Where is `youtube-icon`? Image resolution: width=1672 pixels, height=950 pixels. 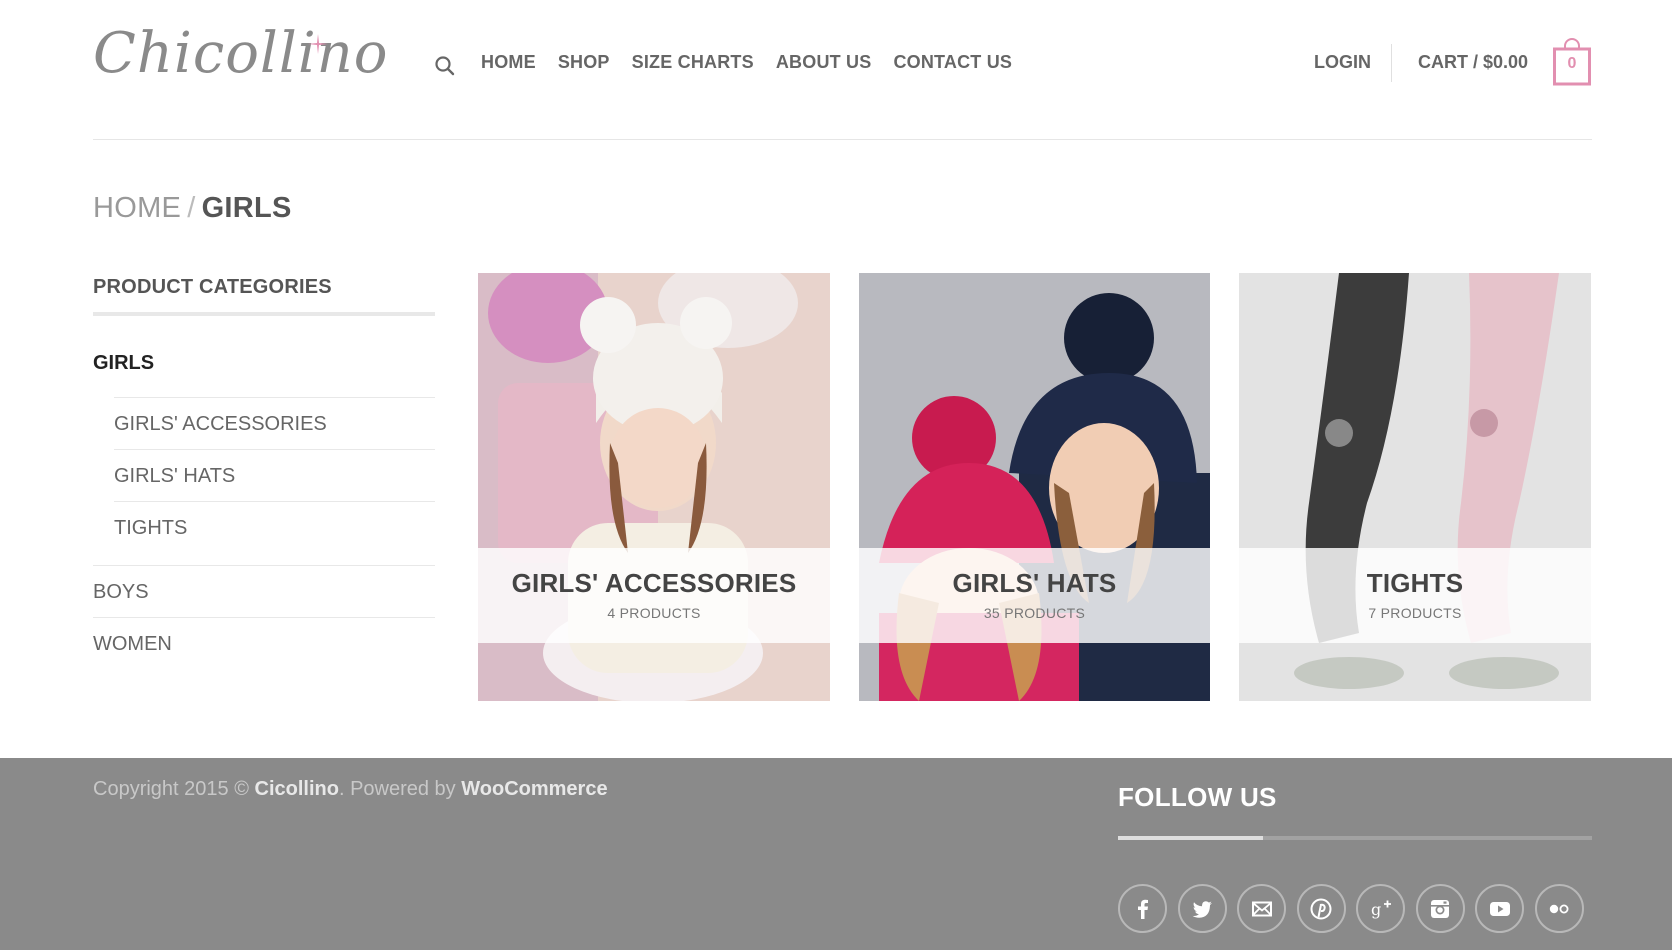 youtube-icon is located at coordinates (1499, 908).